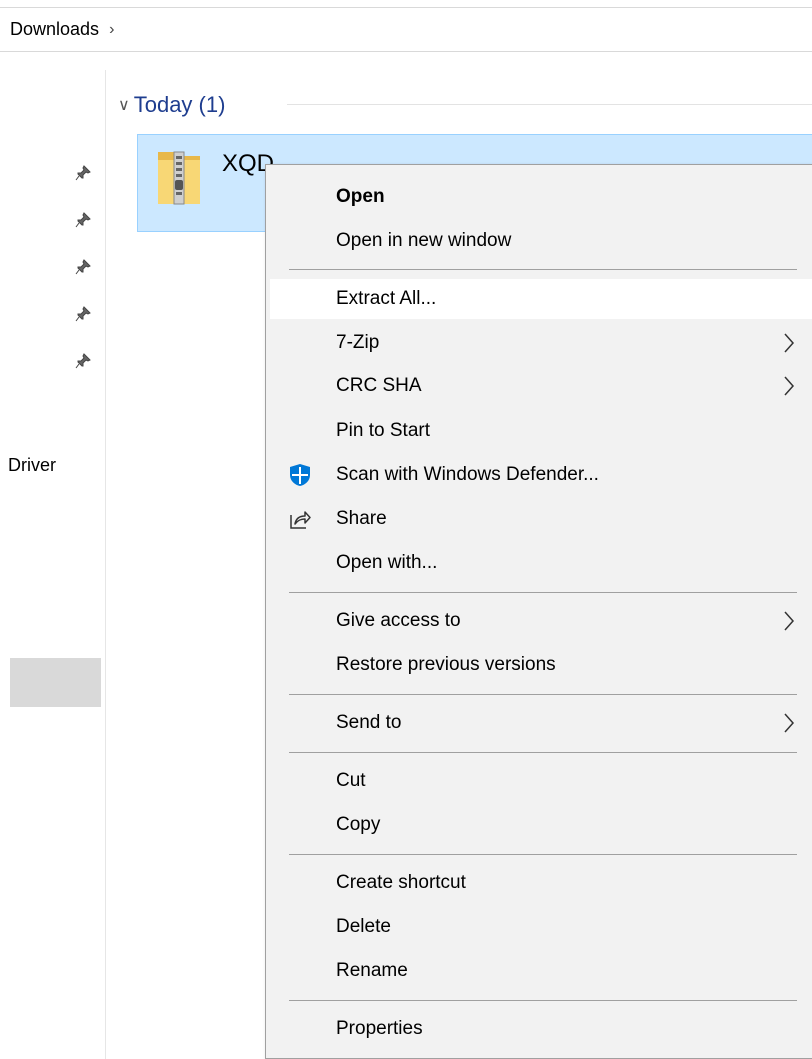 This screenshot has height=1059, width=812. What do you see at coordinates (541, 883) in the screenshot?
I see `menu-item-create-shortcut: Create shortcut` at bounding box center [541, 883].